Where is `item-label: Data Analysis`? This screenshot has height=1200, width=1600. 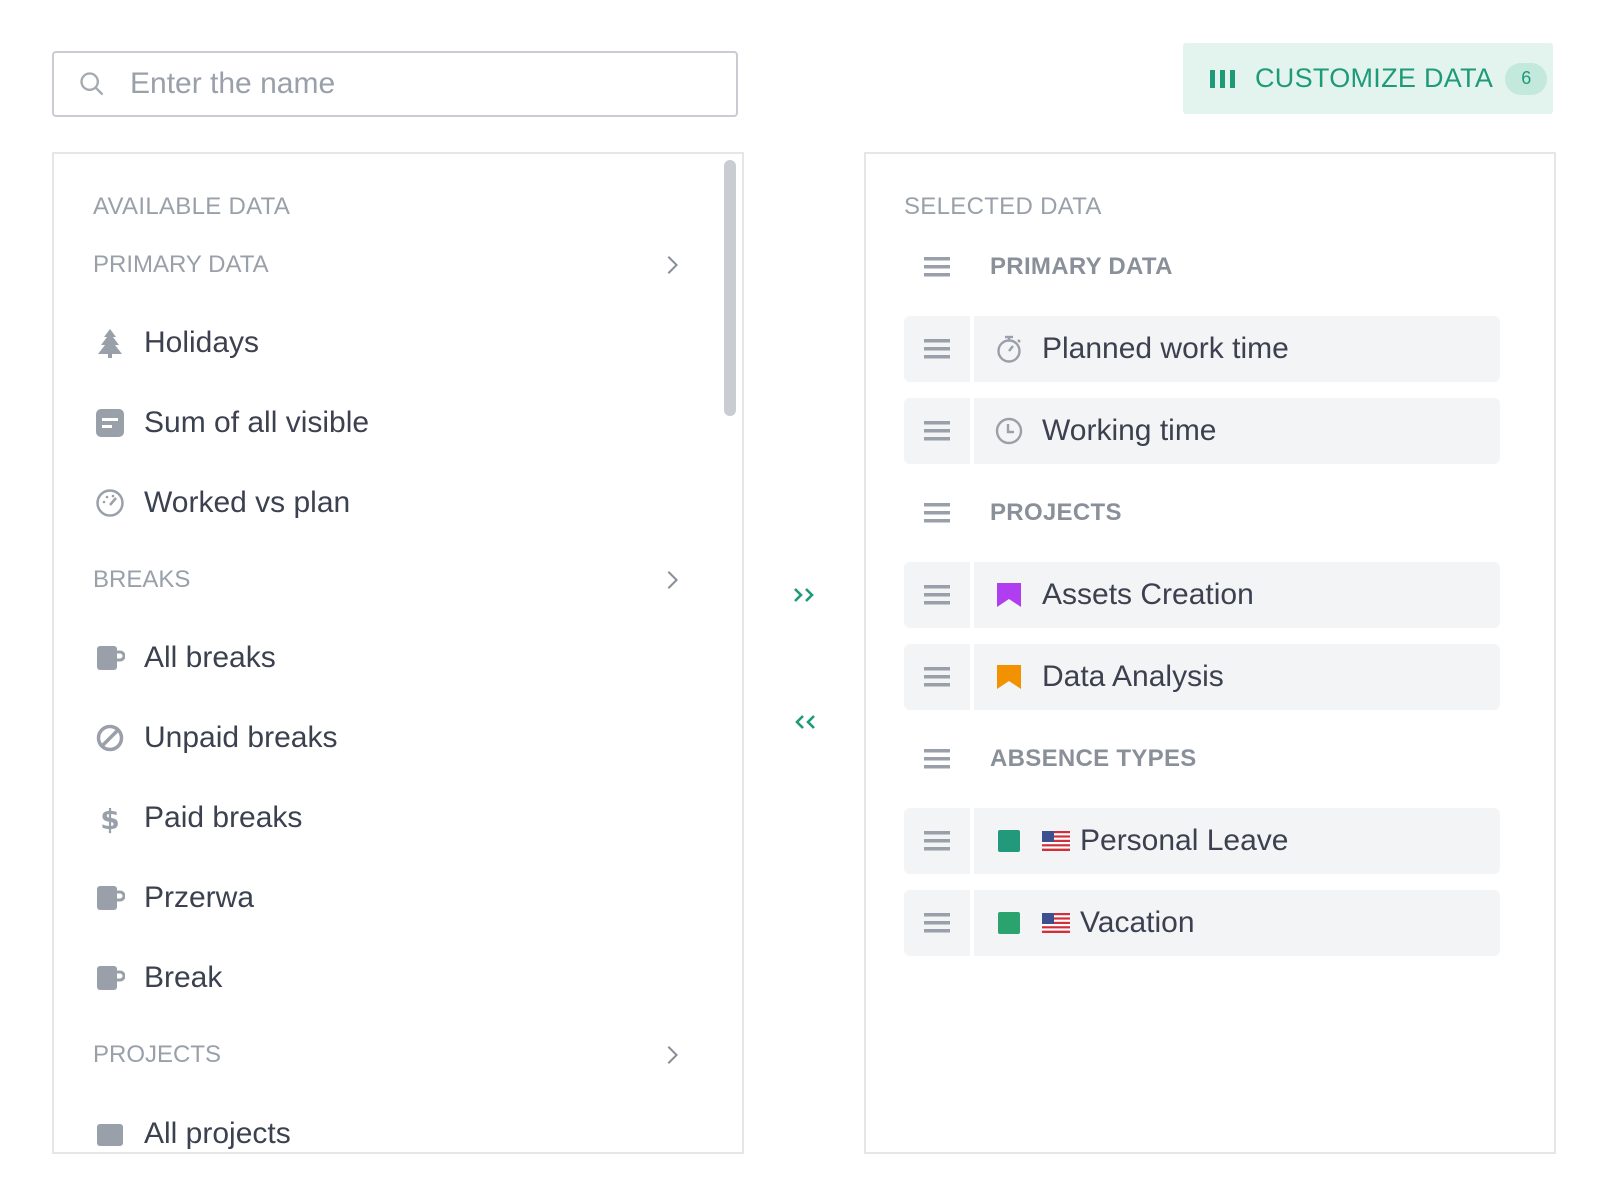
item-label: Data Analysis is located at coordinates (1133, 676).